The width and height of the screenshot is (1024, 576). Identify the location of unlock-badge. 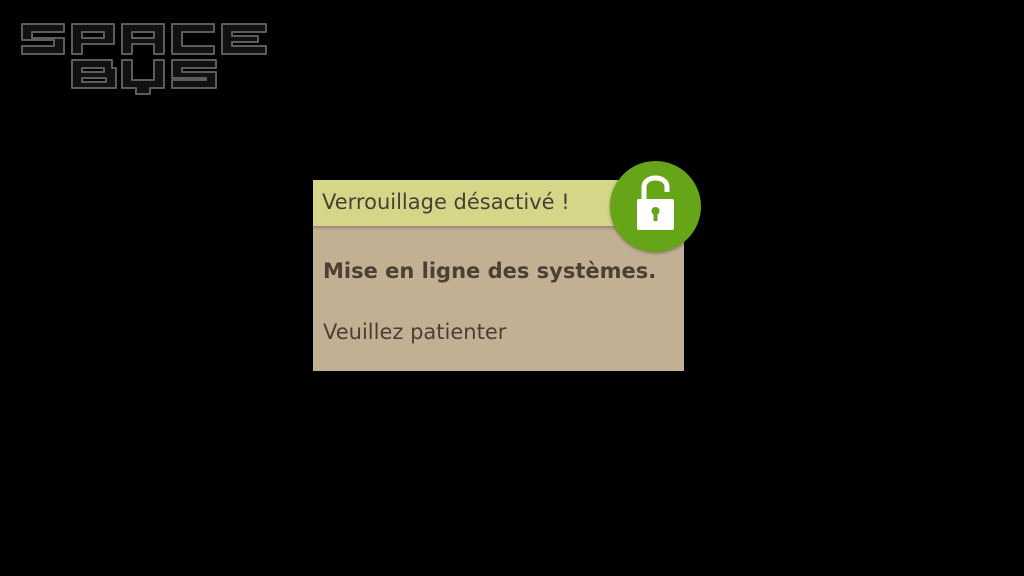
(655, 206).